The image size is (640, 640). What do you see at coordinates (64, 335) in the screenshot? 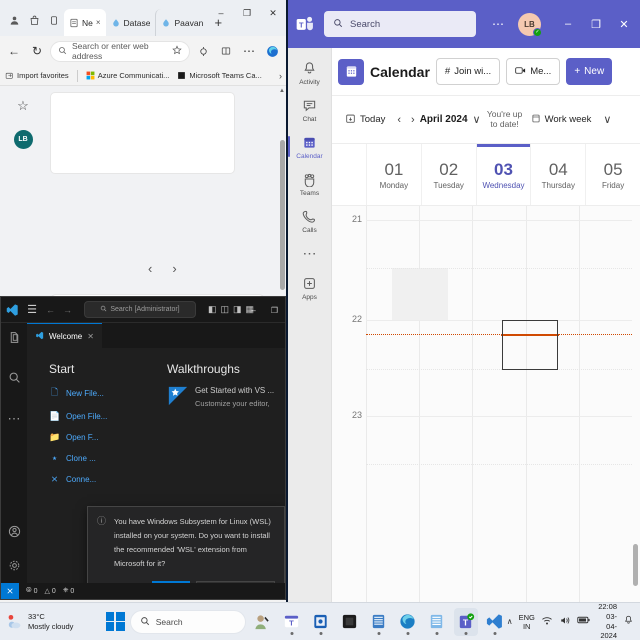
I see `tab-welcome: Welcome ✕` at bounding box center [64, 335].